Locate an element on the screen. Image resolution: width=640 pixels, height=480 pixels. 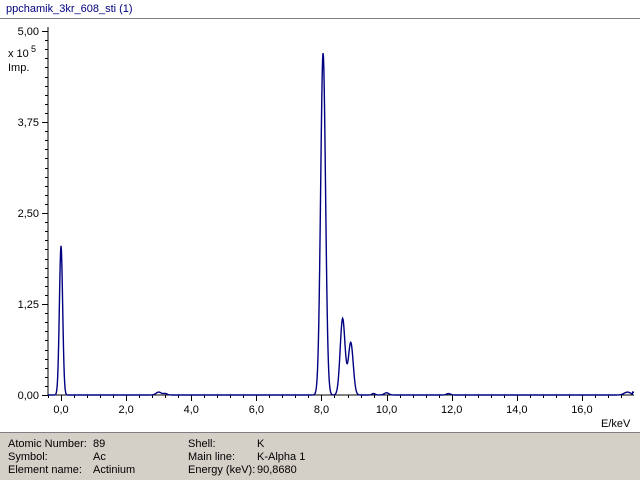
element-name-label: Element name: is located at coordinates (45, 470).